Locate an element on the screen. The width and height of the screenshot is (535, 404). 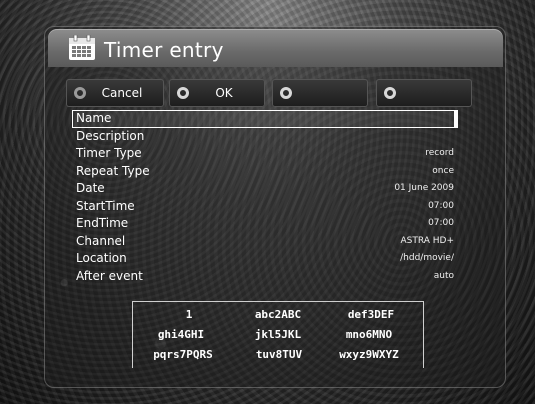
keypad-key-6: mno6MNO is located at coordinates (369, 334).